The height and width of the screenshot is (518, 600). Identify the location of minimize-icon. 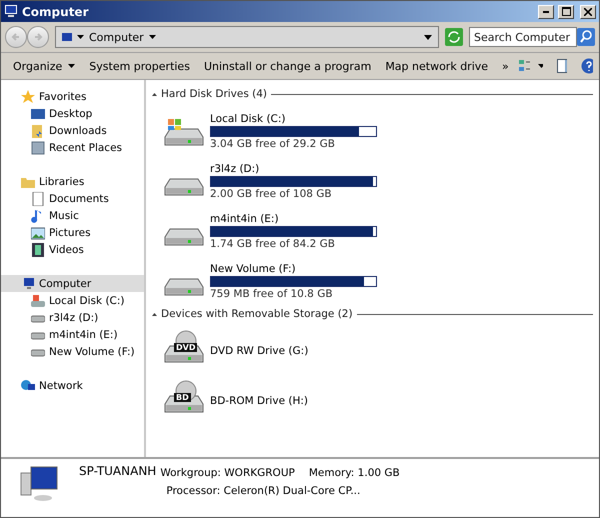
(546, 11).